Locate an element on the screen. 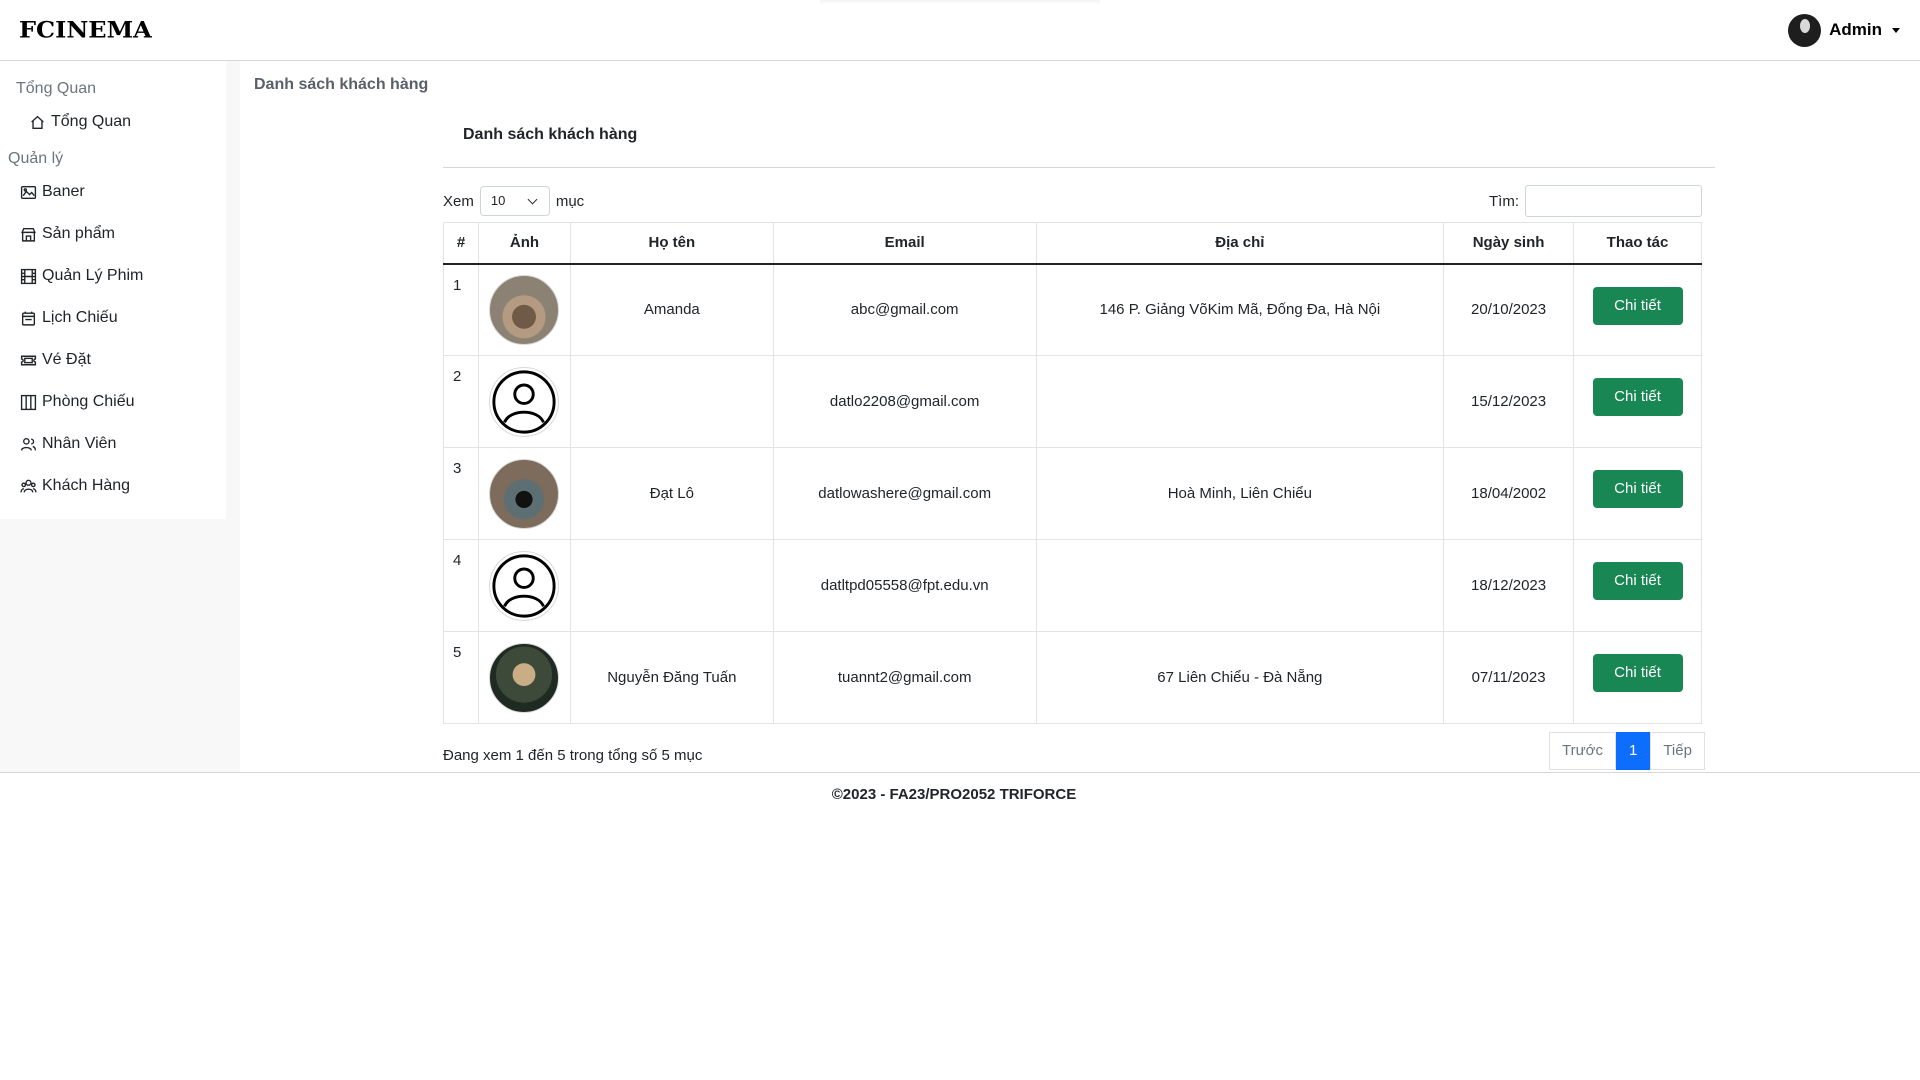 This screenshot has width=1920, height=1080. user-name: Admin is located at coordinates (1855, 30).